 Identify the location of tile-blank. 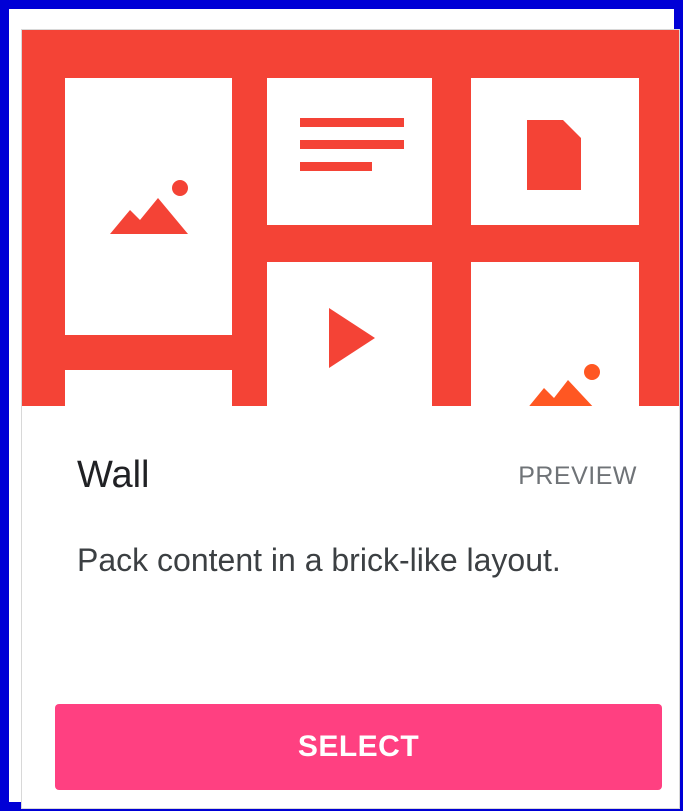
(148, 388).